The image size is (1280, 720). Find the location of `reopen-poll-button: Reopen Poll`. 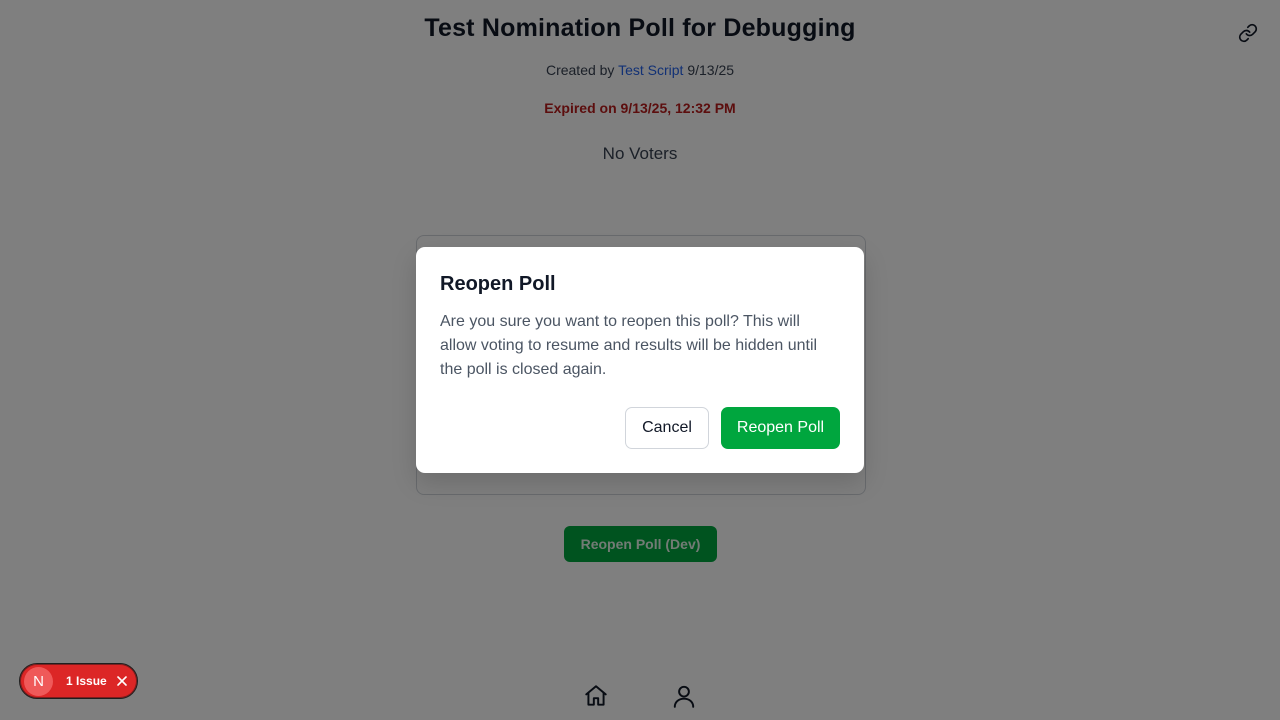

reopen-poll-button: Reopen Poll is located at coordinates (780, 428).